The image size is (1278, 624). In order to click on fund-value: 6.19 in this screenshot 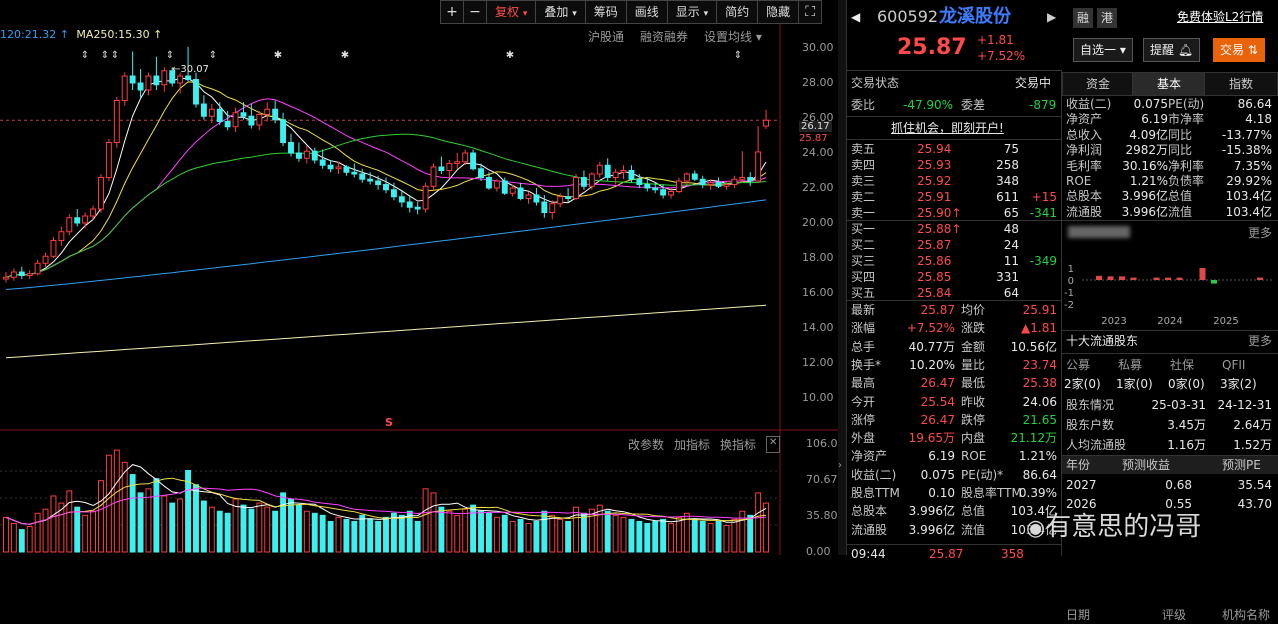, I will do `click(1154, 119)`.